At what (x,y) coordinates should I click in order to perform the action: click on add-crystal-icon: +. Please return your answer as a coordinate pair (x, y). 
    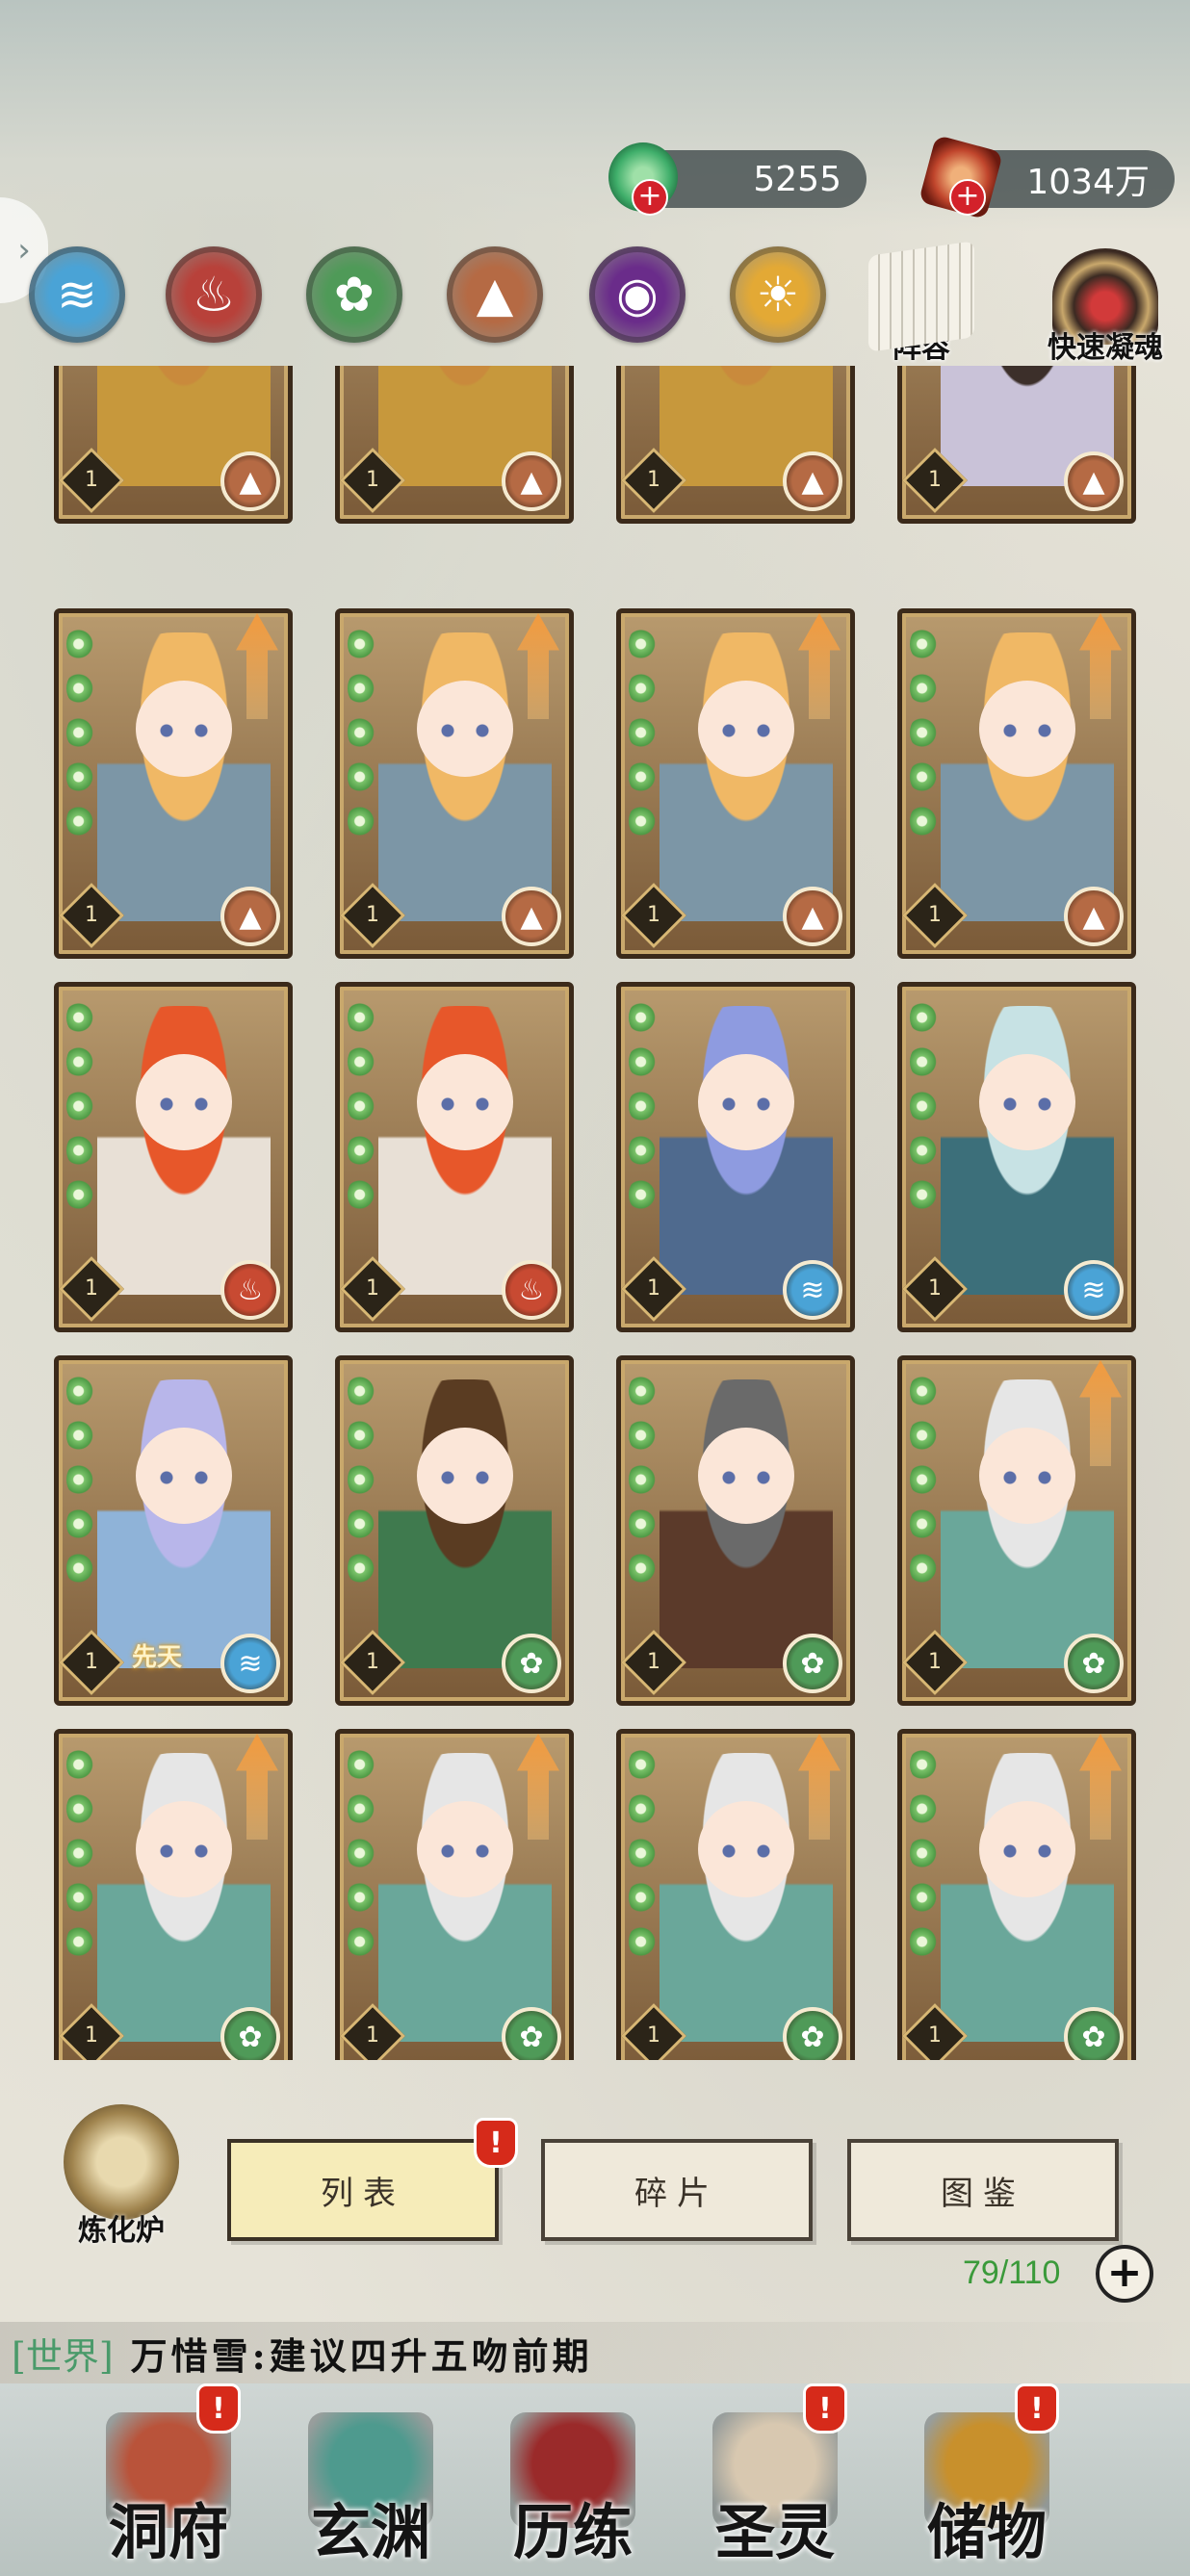
    Looking at the image, I should click on (968, 198).